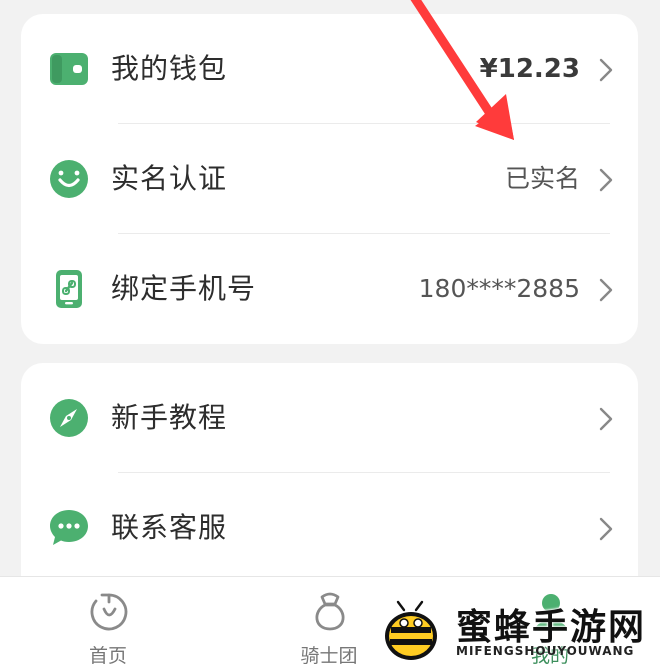 The height and width of the screenshot is (669, 660). What do you see at coordinates (411, 630) in the screenshot?
I see `bee-logo-icon` at bounding box center [411, 630].